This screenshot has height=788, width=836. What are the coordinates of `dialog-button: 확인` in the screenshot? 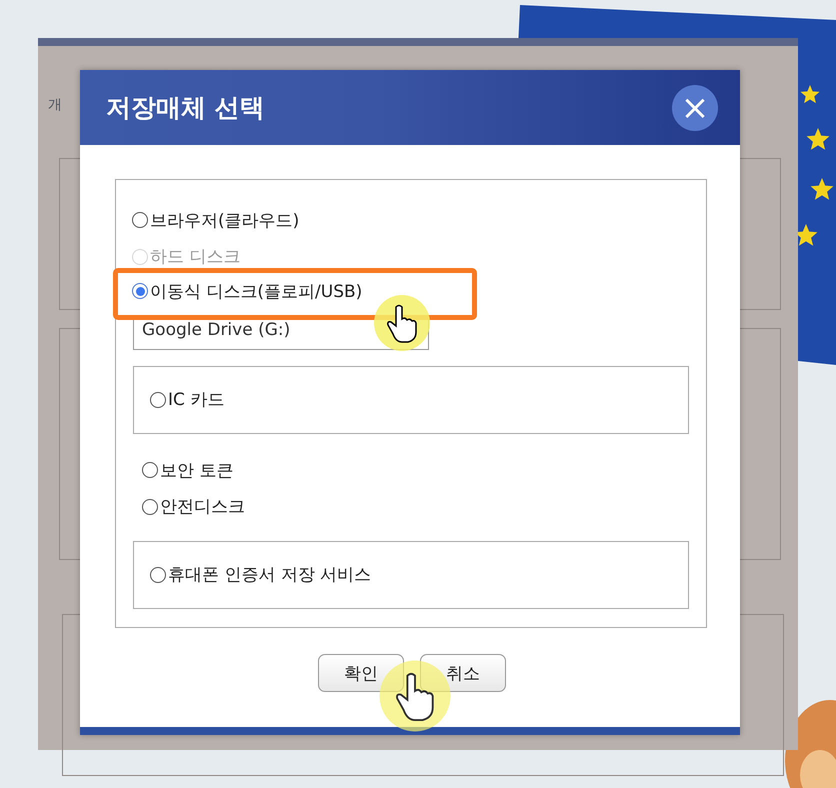 It's located at (361, 673).